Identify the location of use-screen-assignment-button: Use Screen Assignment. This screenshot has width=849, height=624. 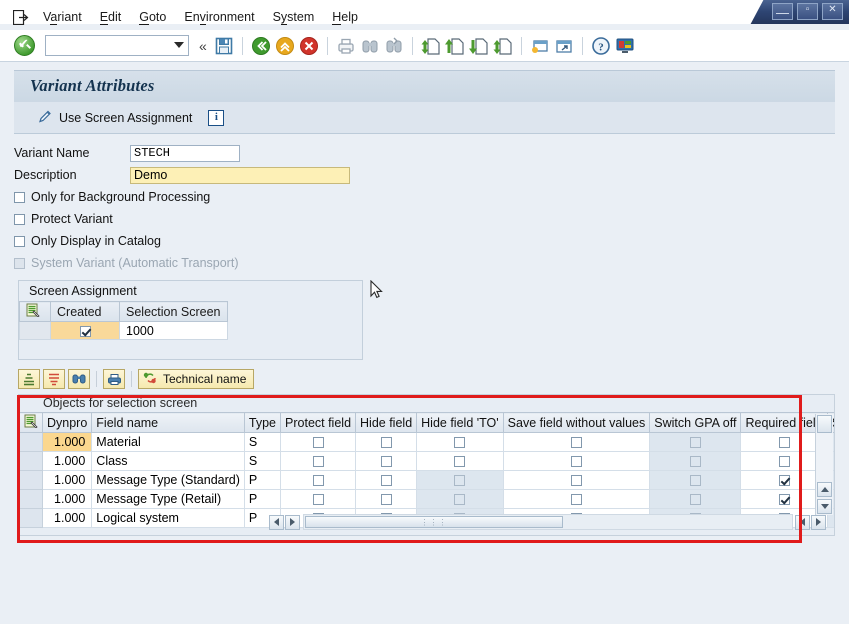
(115, 118).